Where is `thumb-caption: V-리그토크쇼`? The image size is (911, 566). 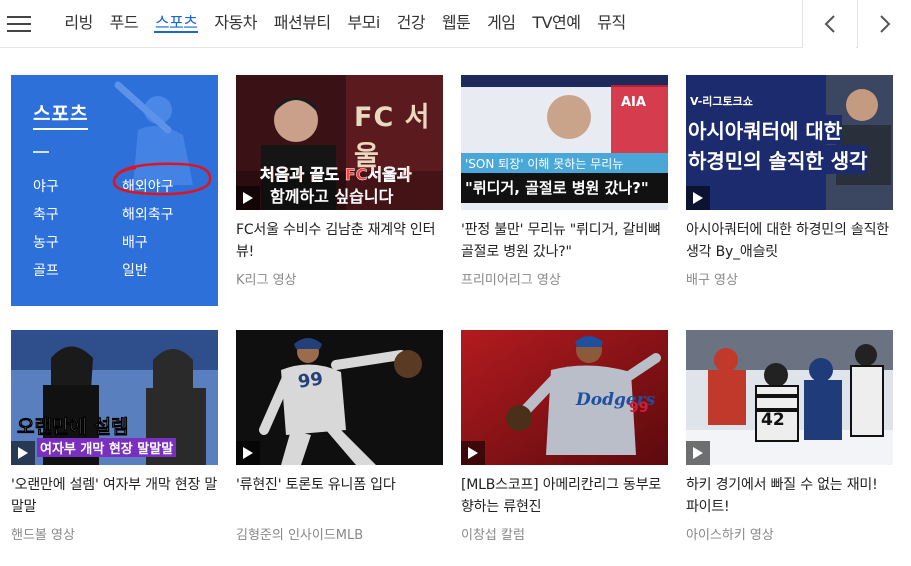 thumb-caption: V-리그토크쇼 is located at coordinates (721, 101).